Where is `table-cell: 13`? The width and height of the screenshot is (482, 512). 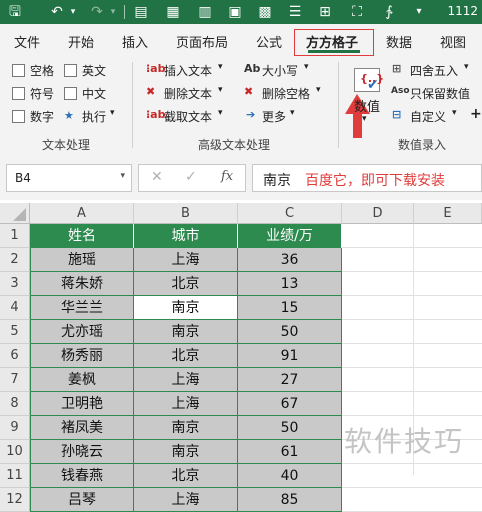 table-cell: 13 is located at coordinates (290, 284).